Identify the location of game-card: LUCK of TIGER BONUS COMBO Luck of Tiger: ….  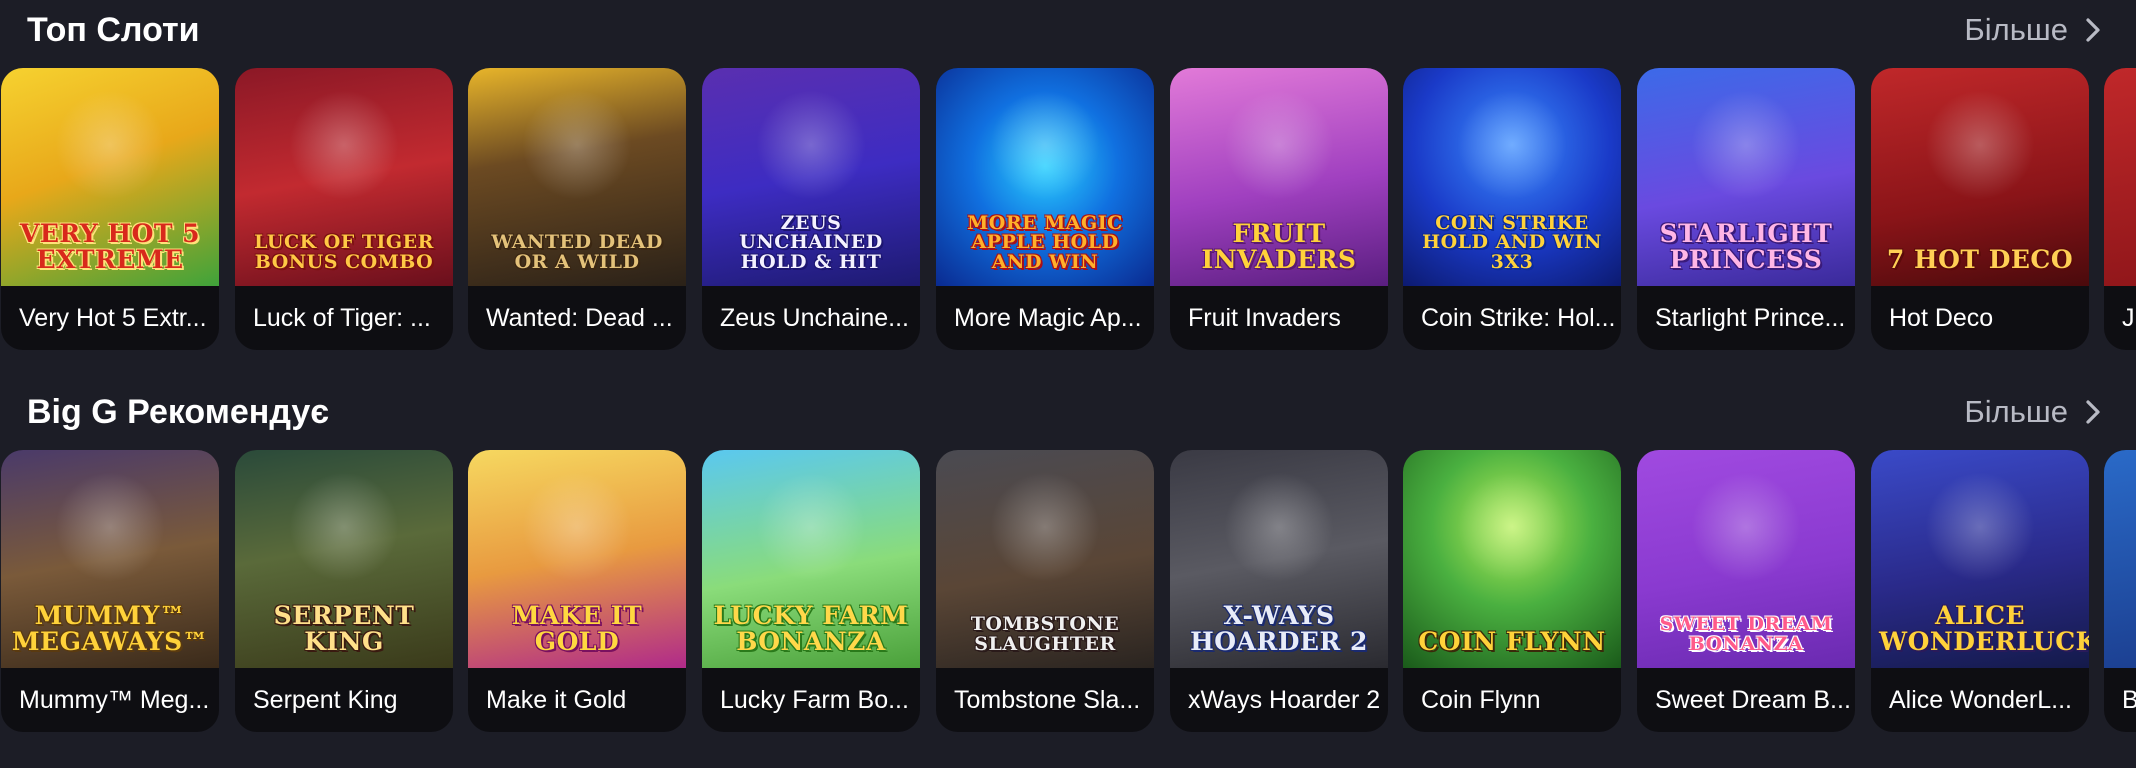
(344, 209).